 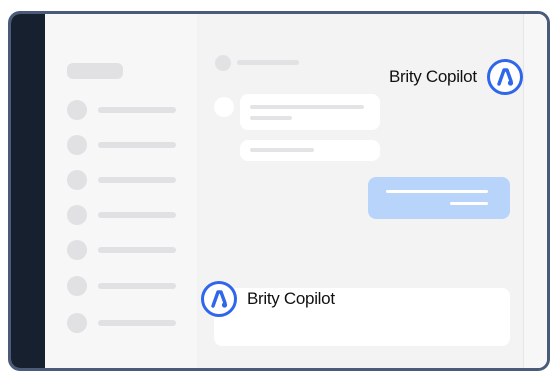 What do you see at coordinates (223, 63) in the screenshot?
I see `chat-header-avatar` at bounding box center [223, 63].